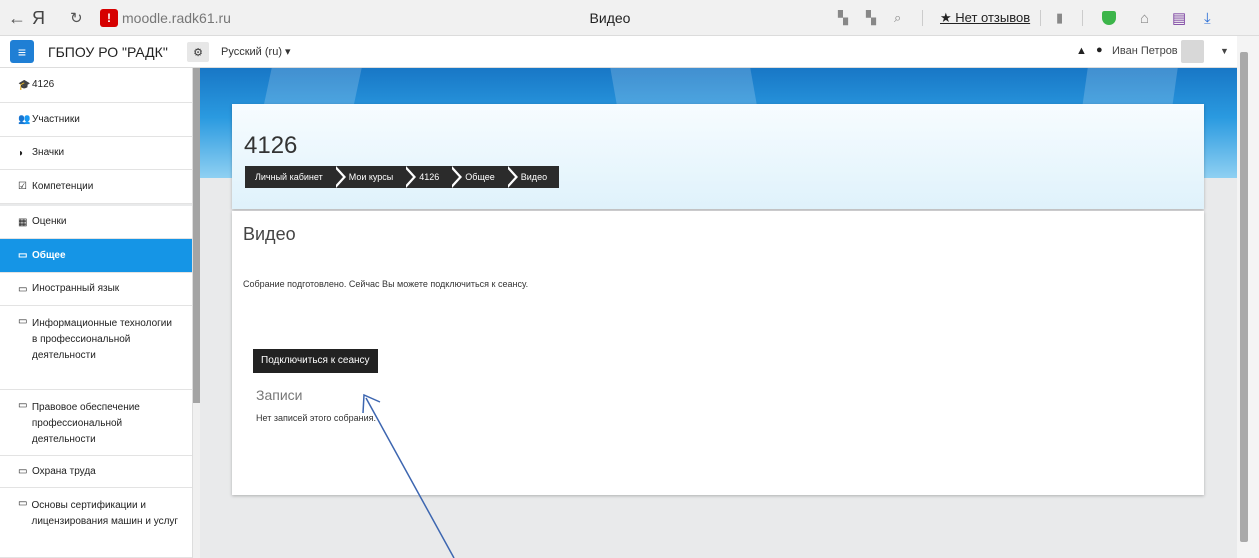  Describe the element at coordinates (256, 52) in the screenshot. I see `language-menu: Русский (ru) ▾` at that location.